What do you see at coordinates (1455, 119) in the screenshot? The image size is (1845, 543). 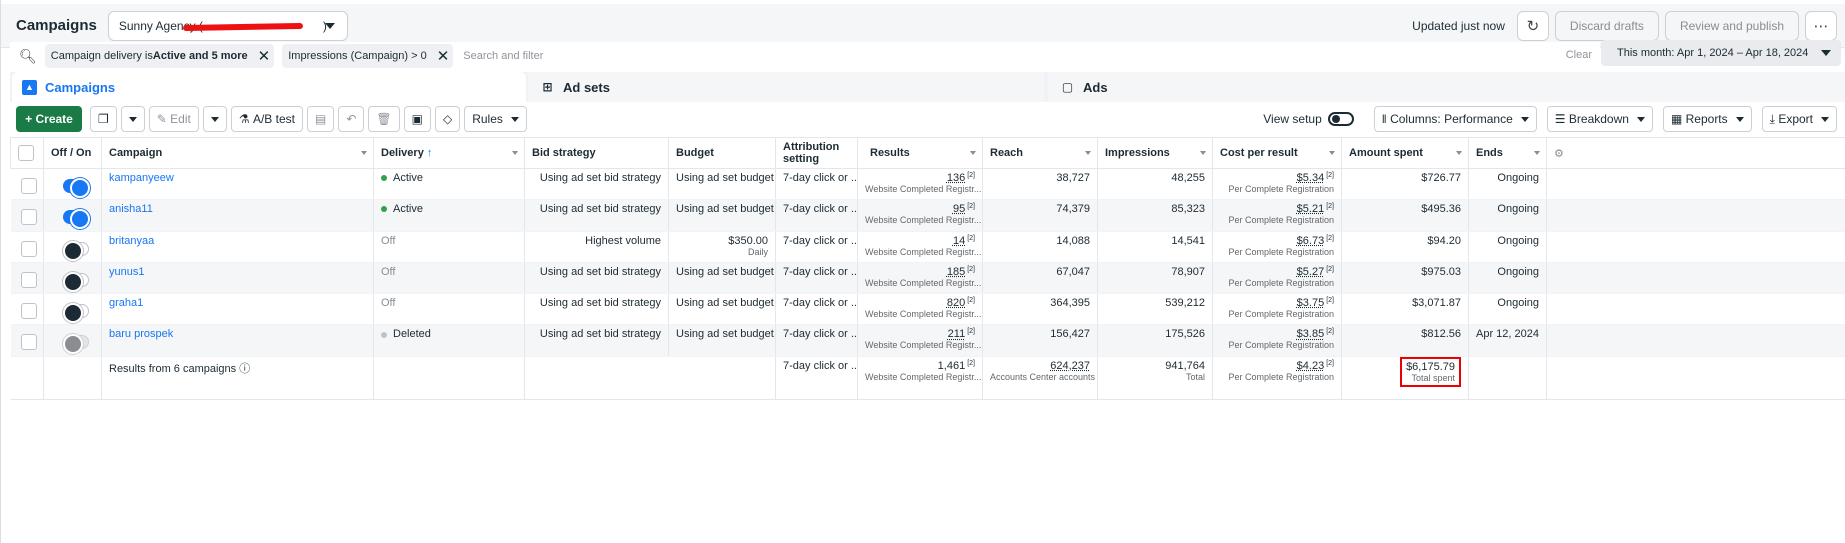 I see `columns-button: ‖ Columns: Performance` at bounding box center [1455, 119].